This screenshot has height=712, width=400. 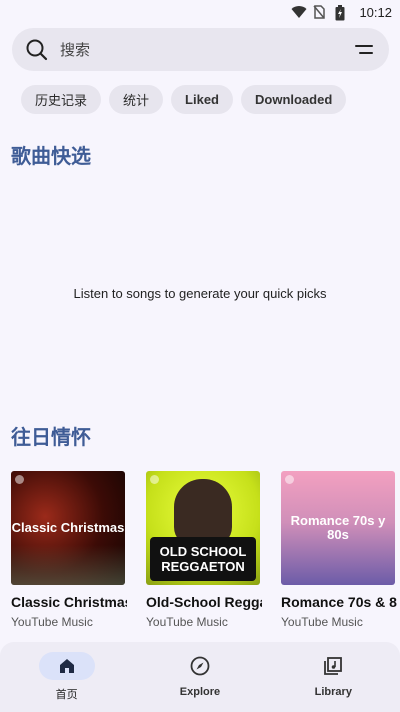 I want to click on nav-home-indicator, so click(x=66, y=666).